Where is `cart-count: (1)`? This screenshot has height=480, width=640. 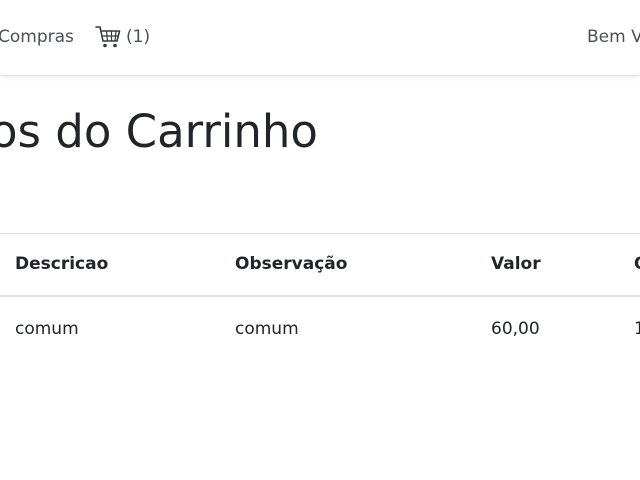
cart-count: (1) is located at coordinates (138, 37).